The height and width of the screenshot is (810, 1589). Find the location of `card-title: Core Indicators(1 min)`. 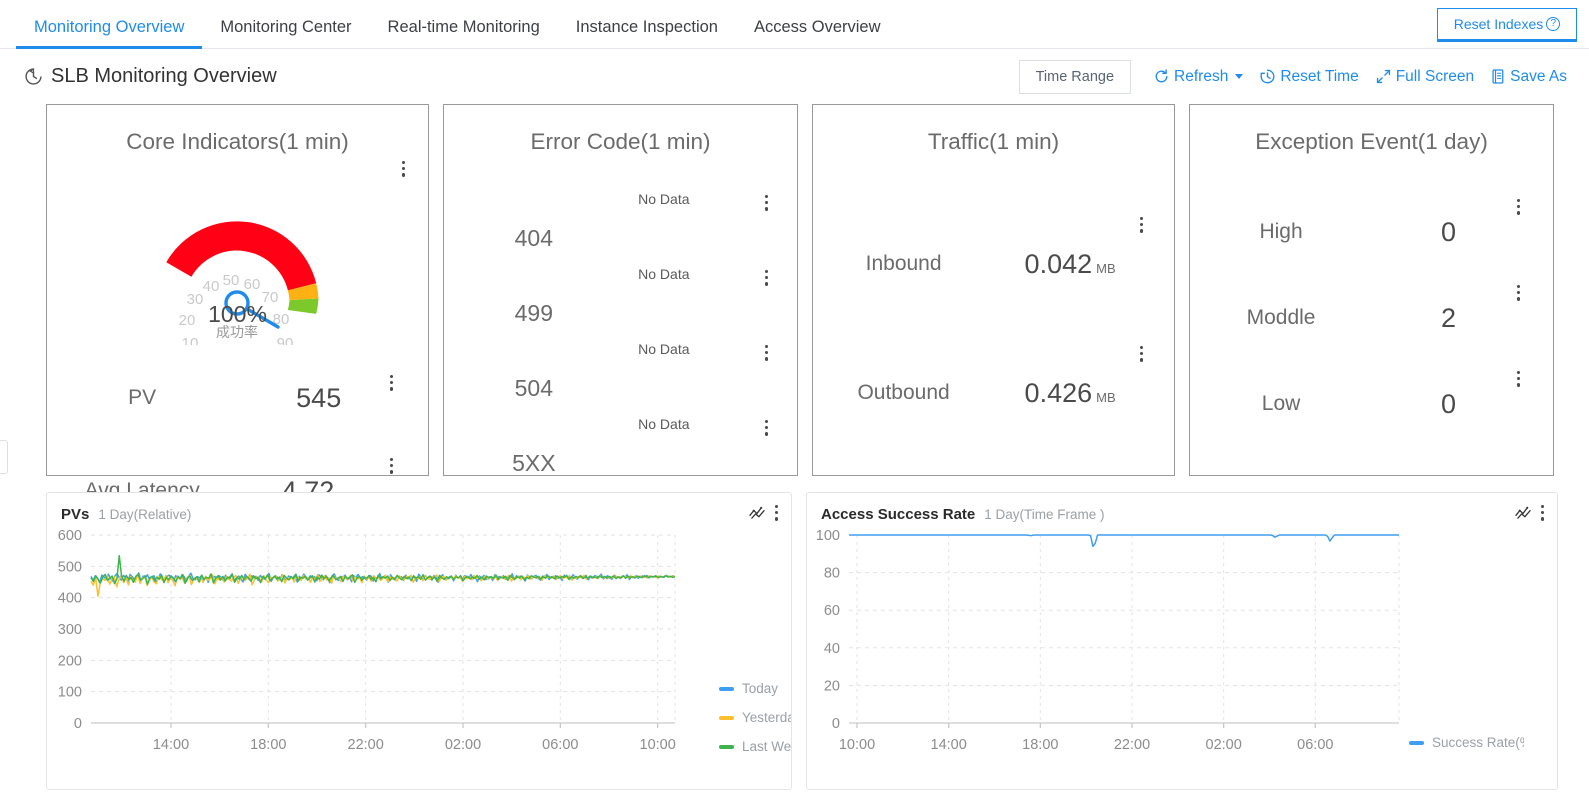

card-title: Core Indicators(1 min) is located at coordinates (237, 141).